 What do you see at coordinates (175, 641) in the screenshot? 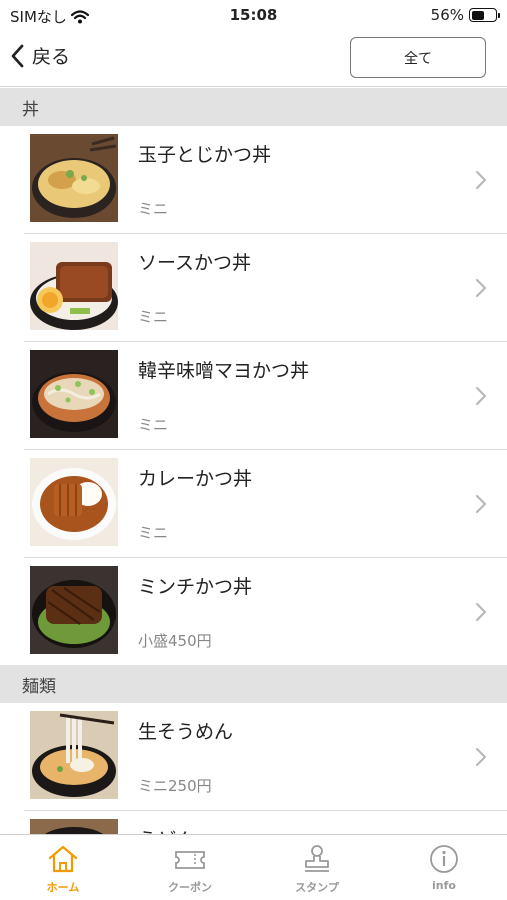
I see `item-sub: 小盛450円` at bounding box center [175, 641].